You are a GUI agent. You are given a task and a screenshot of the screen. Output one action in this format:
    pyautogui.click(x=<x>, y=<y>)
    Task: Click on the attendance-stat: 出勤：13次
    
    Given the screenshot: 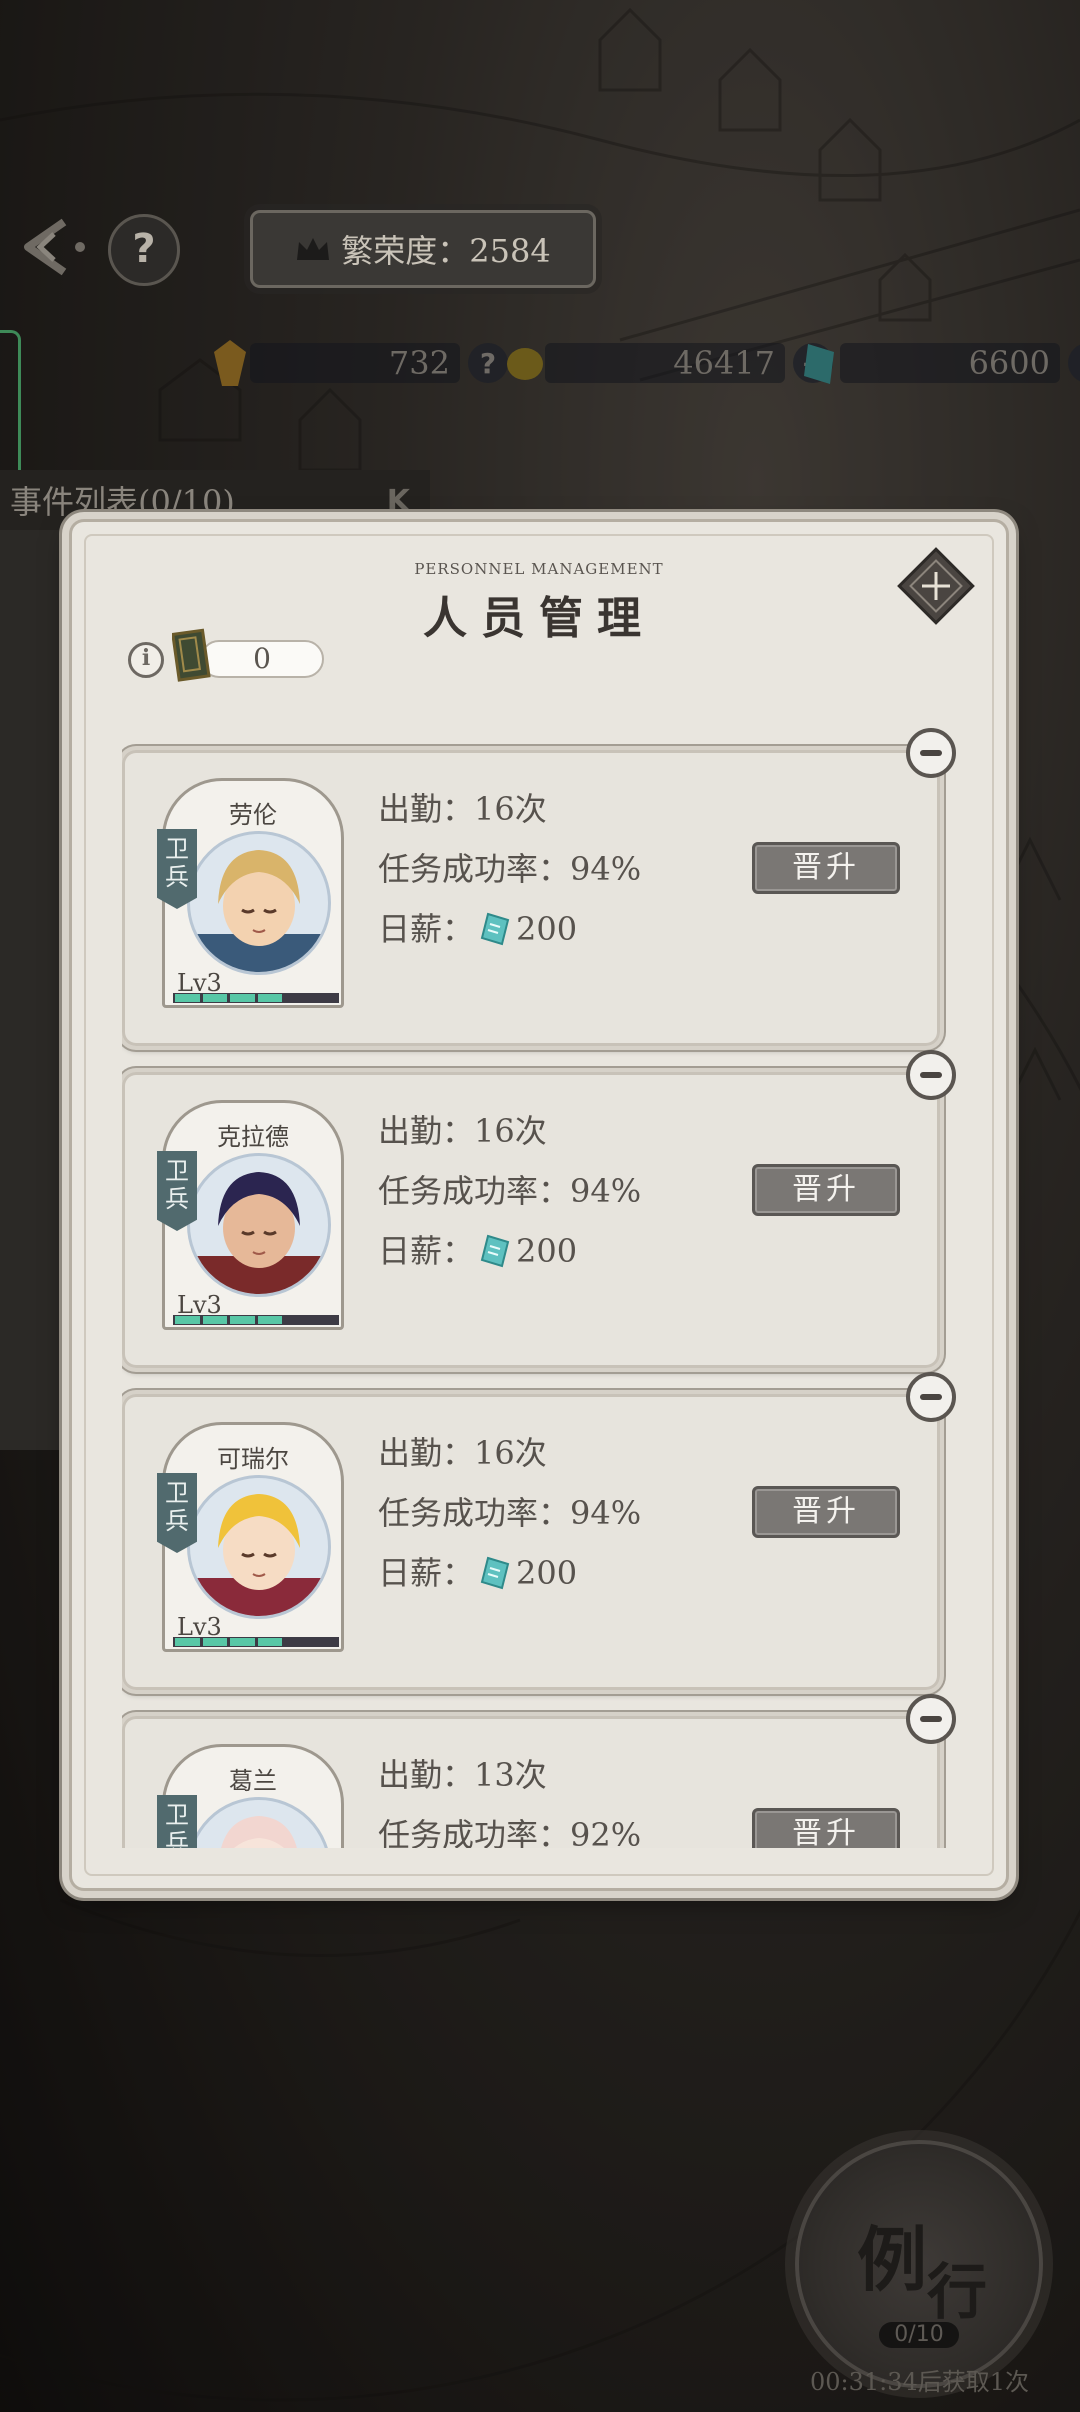 What is the action you would take?
    pyautogui.click(x=462, y=1775)
    